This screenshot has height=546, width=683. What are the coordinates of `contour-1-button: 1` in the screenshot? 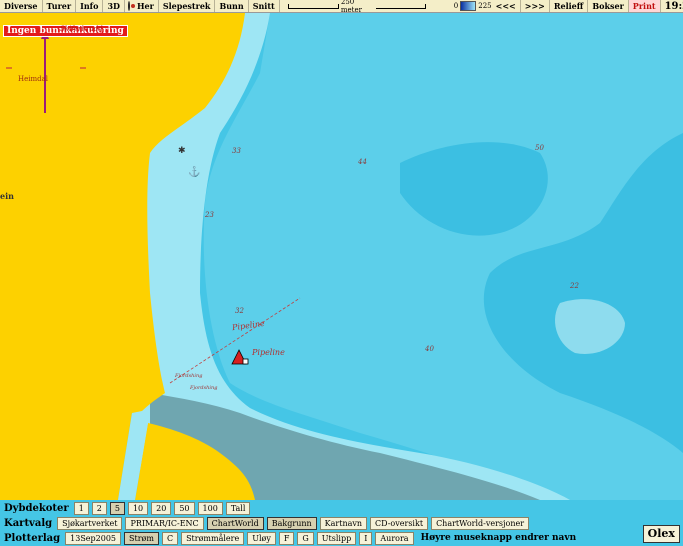 It's located at (81, 508).